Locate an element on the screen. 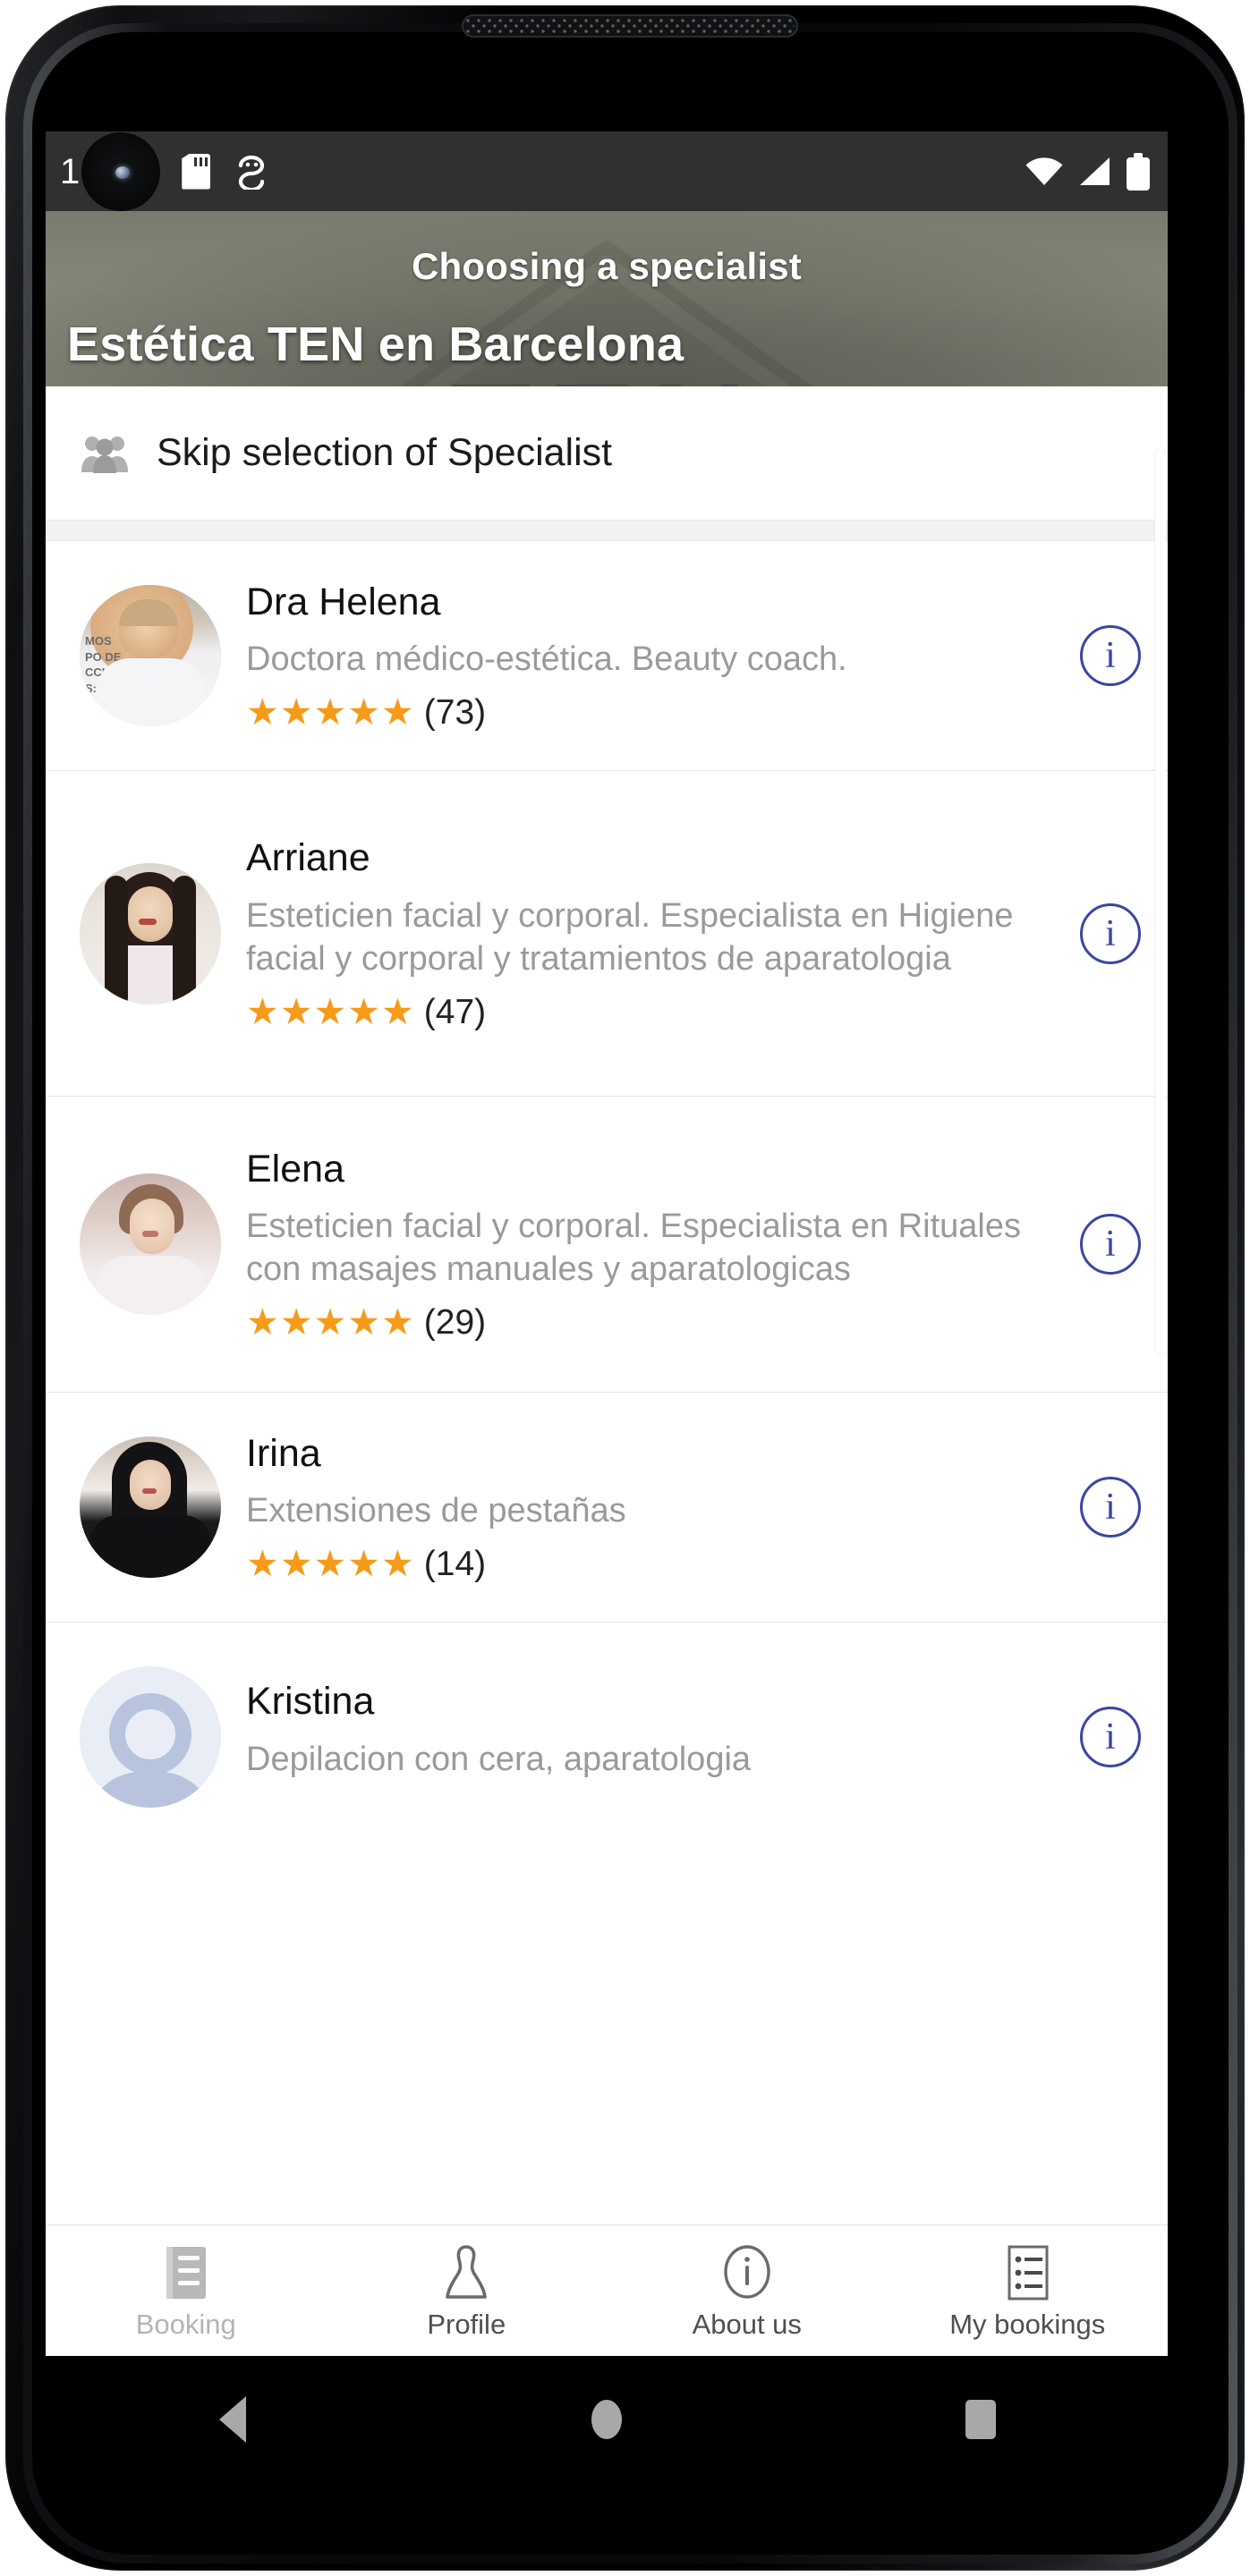 The height and width of the screenshot is (2576, 1250). sd-card-icon is located at coordinates (196, 171).